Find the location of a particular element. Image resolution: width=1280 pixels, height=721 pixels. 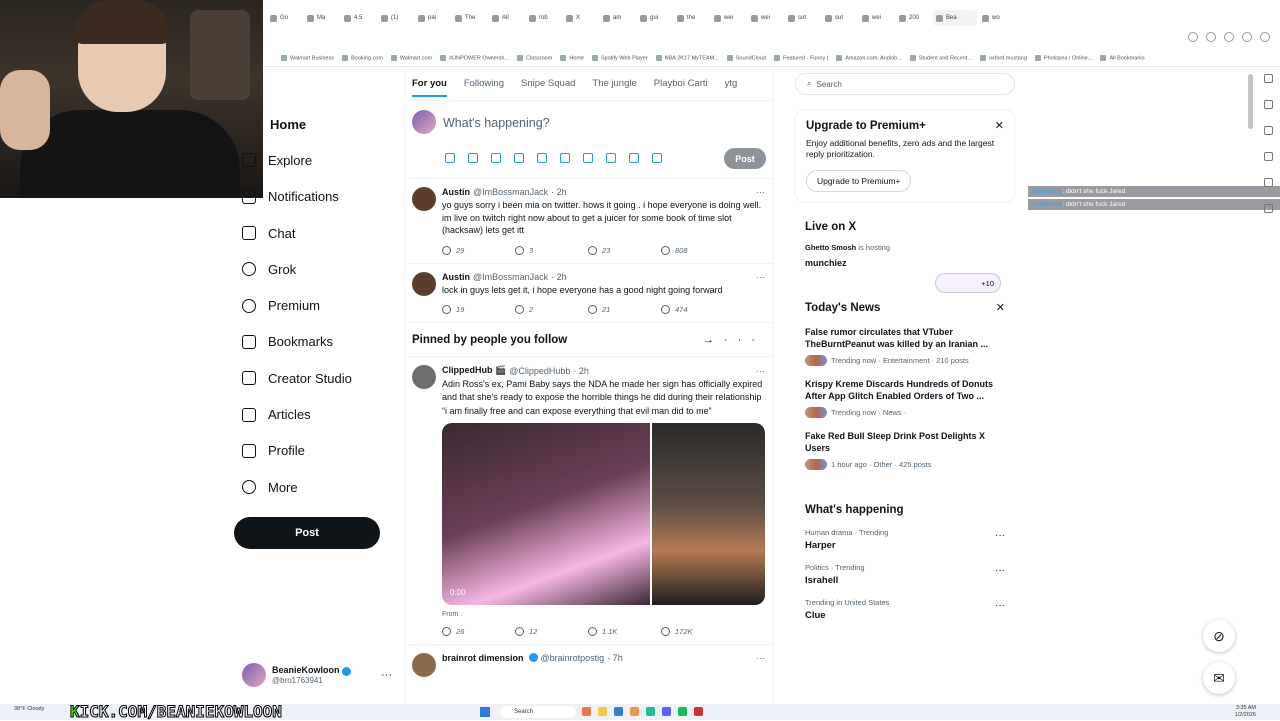

browser-tab: am is located at coordinates (617, 18).